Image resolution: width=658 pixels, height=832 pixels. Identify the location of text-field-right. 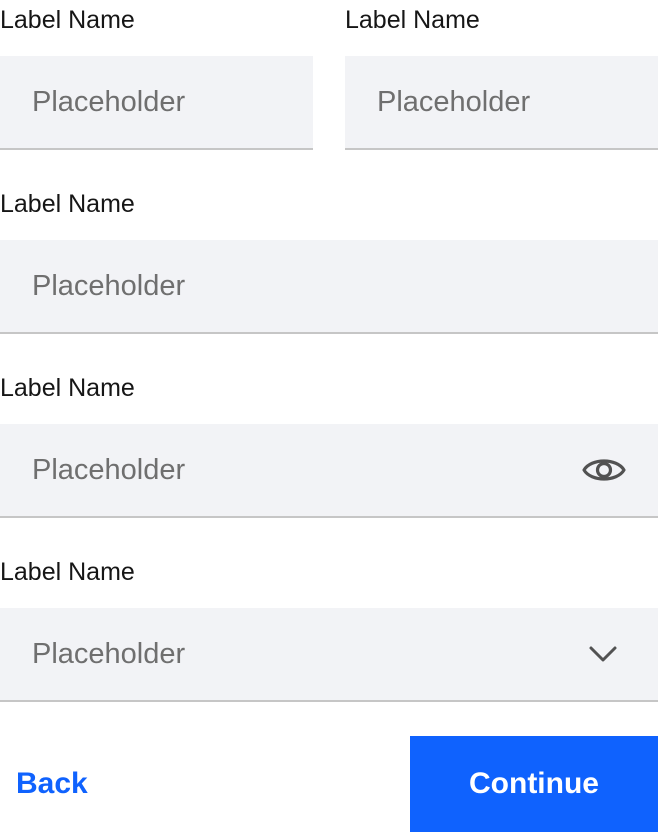
(501, 103).